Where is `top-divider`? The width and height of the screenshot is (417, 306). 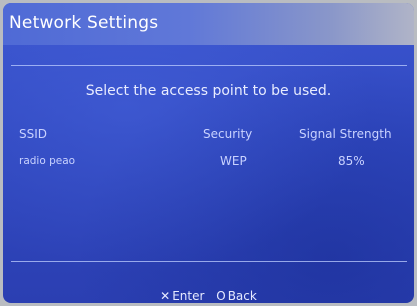 top-divider is located at coordinates (209, 65).